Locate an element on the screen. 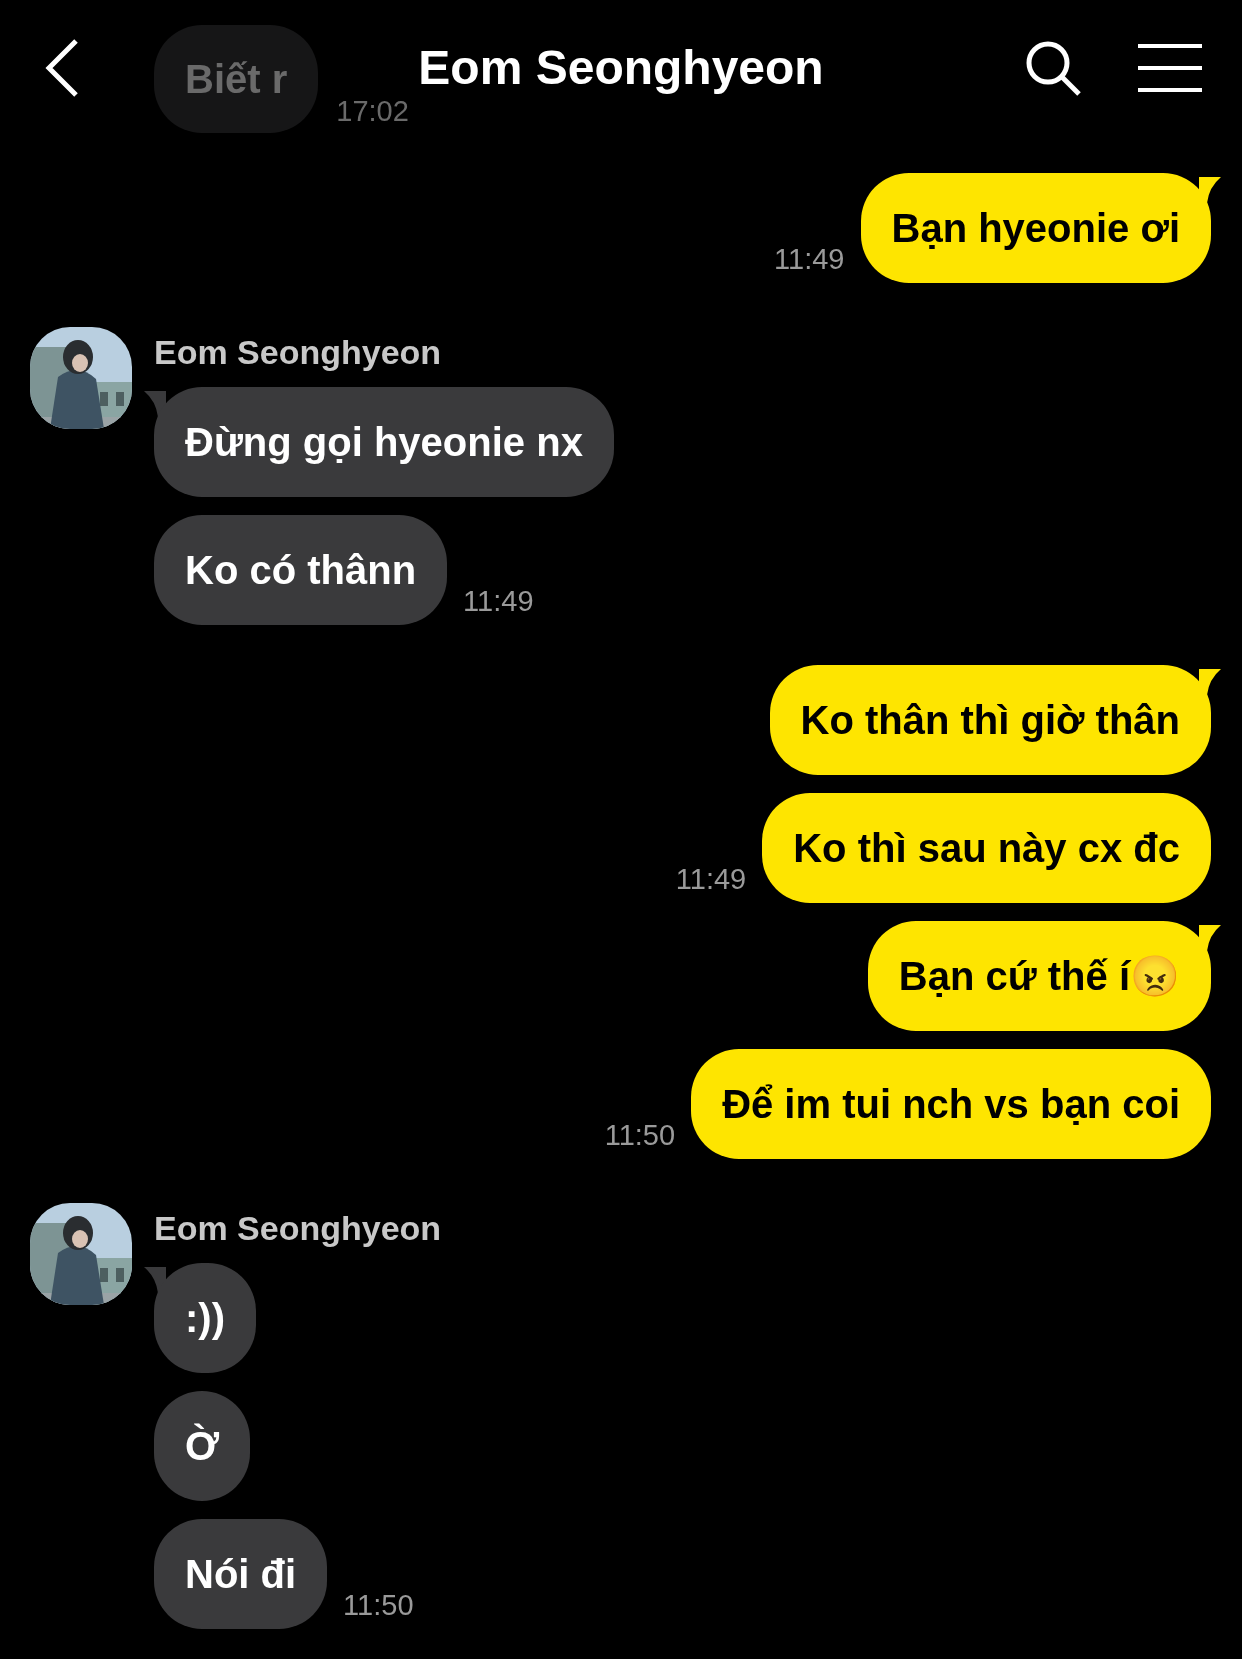 The image size is (1242, 1659). message-bubble: Bạn hyeonie ơi is located at coordinates (1035, 228).